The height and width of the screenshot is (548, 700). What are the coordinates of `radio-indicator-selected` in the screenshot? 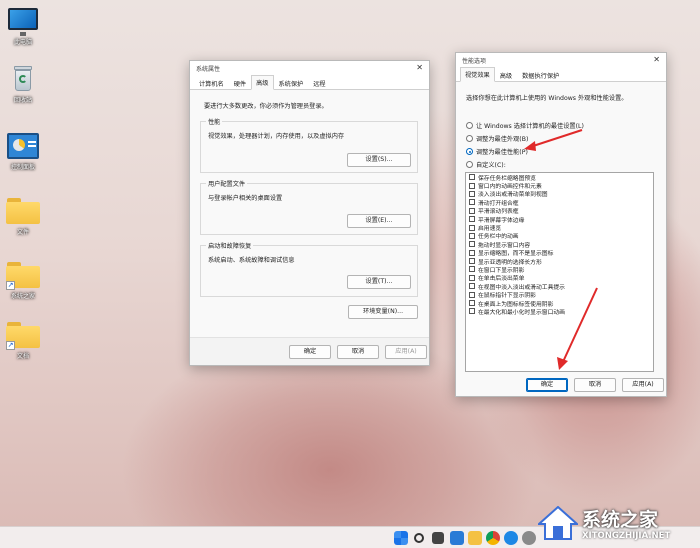 It's located at (469, 151).